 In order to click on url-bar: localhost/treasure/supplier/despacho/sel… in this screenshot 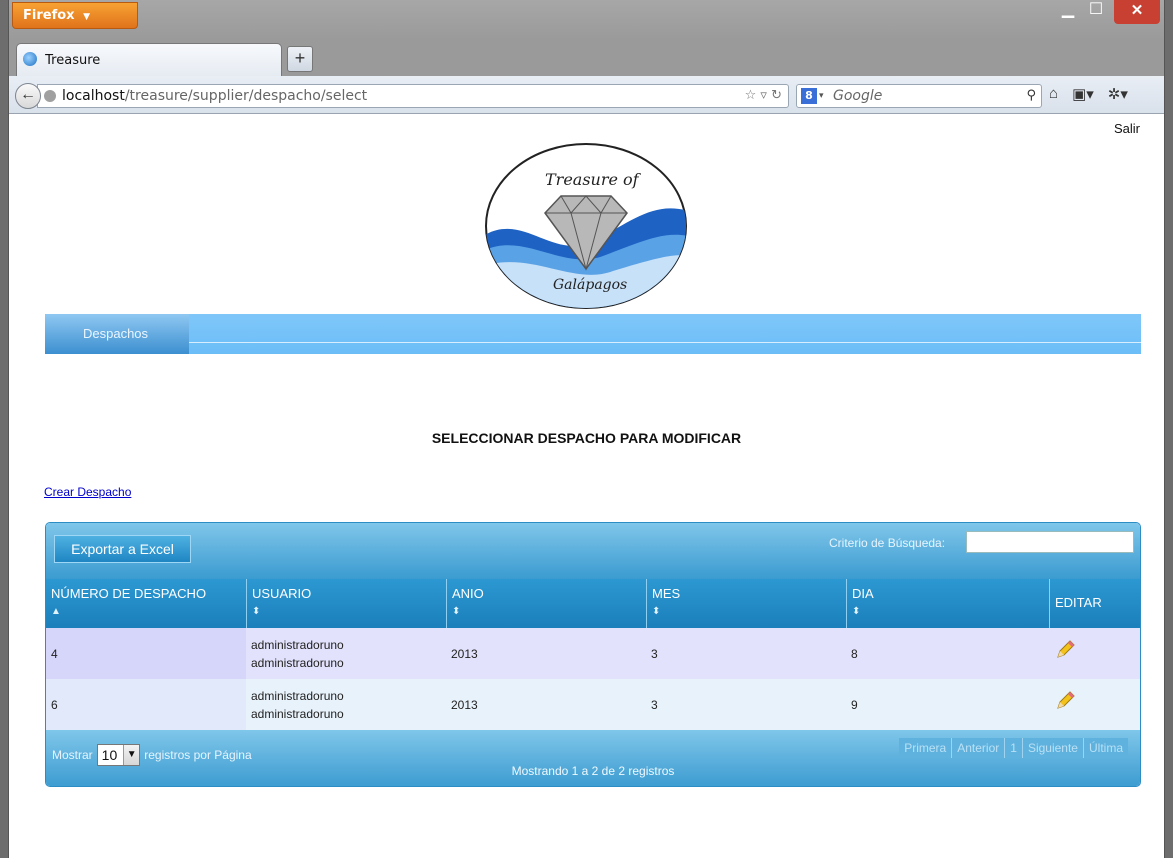, I will do `click(413, 96)`.